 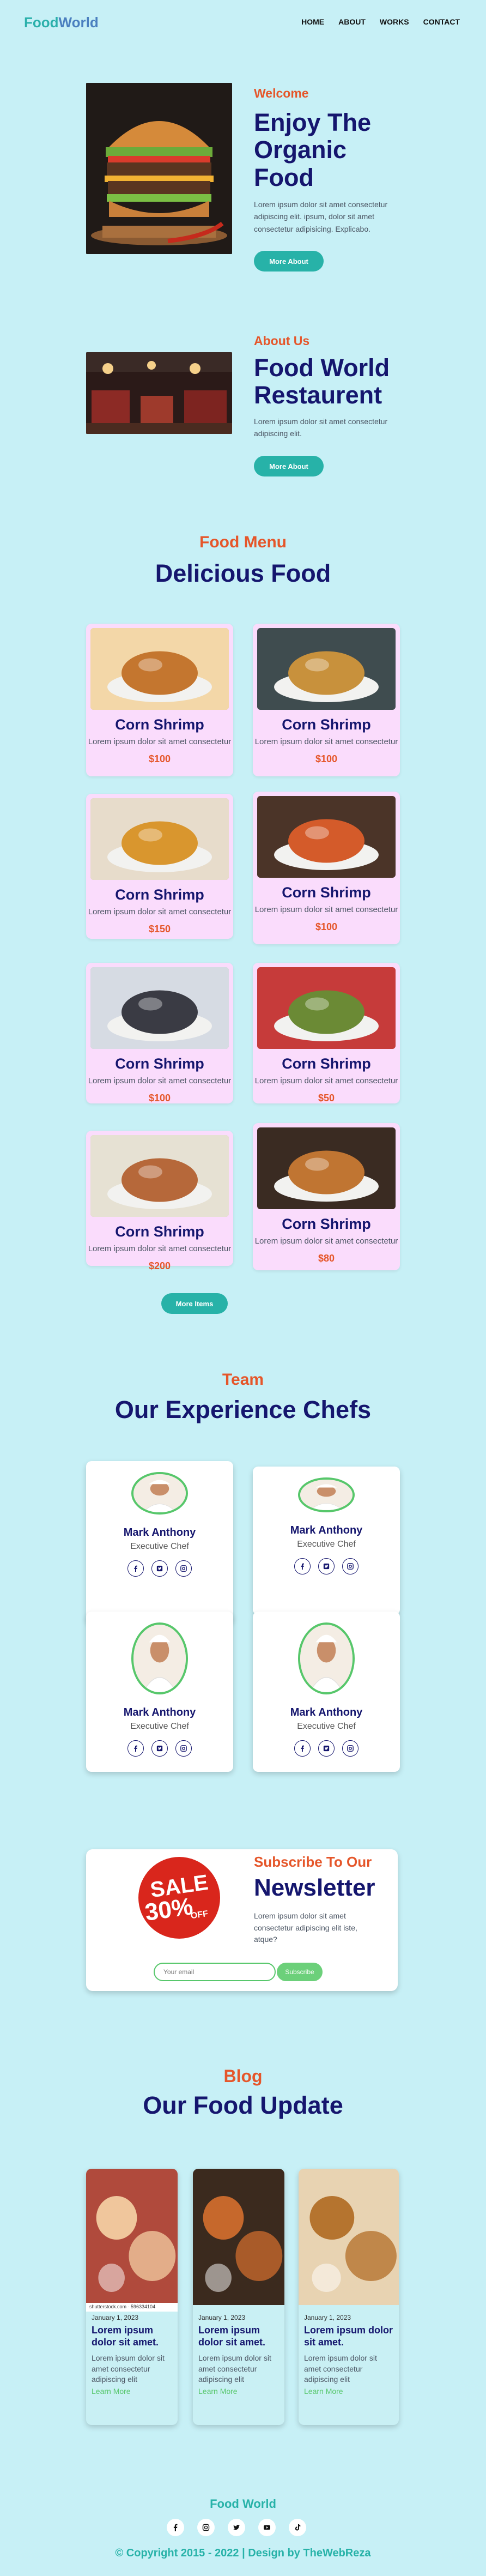 What do you see at coordinates (61, 22) in the screenshot?
I see `logo: FoodWorld` at bounding box center [61, 22].